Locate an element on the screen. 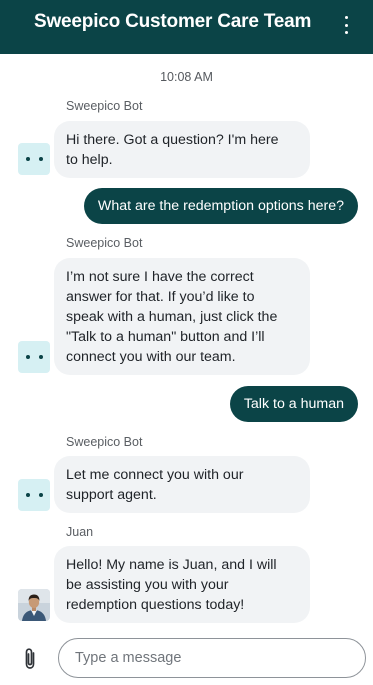  more-vertical-icon is located at coordinates (346, 25).